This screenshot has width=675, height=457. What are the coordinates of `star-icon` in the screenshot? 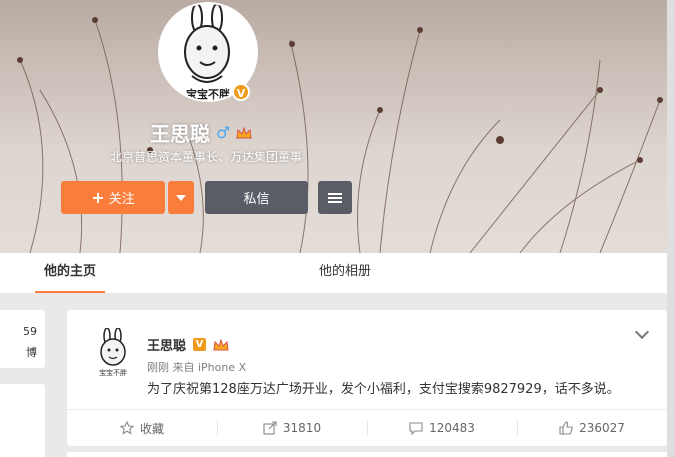 It's located at (126, 428).